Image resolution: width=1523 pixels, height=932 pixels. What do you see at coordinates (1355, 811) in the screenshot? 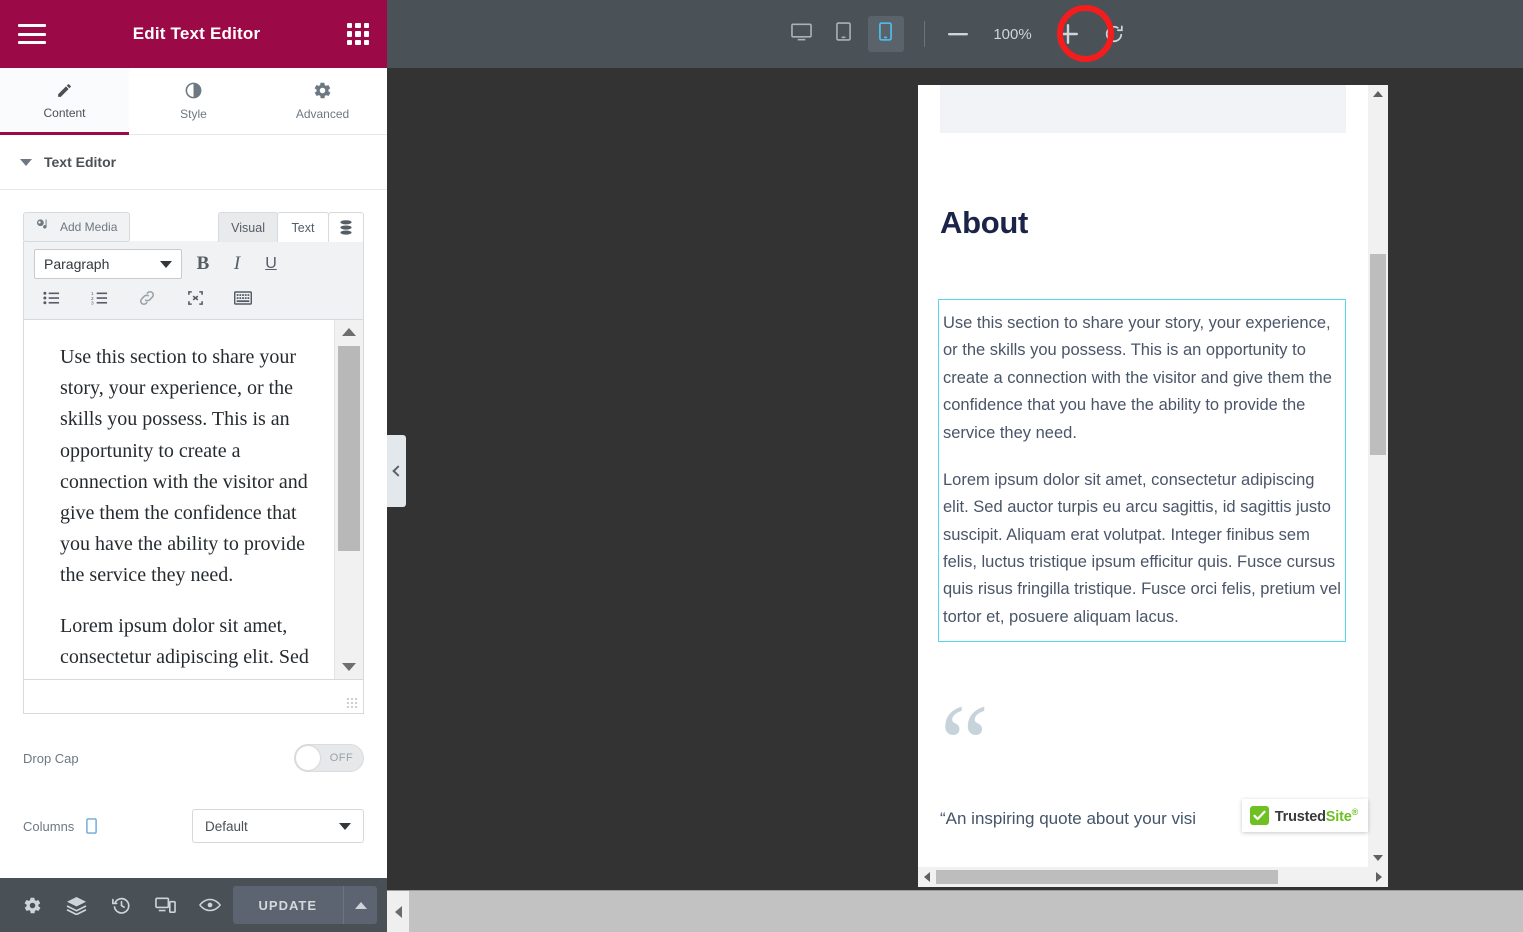
I see `trademark-symbol: ®` at bounding box center [1355, 811].